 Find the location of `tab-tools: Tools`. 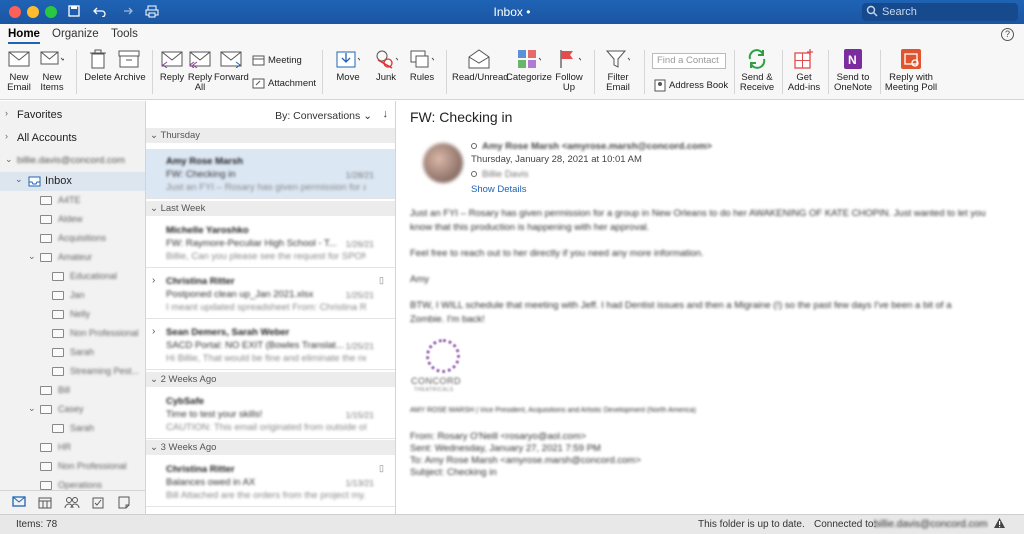

tab-tools: Tools is located at coordinates (124, 34).